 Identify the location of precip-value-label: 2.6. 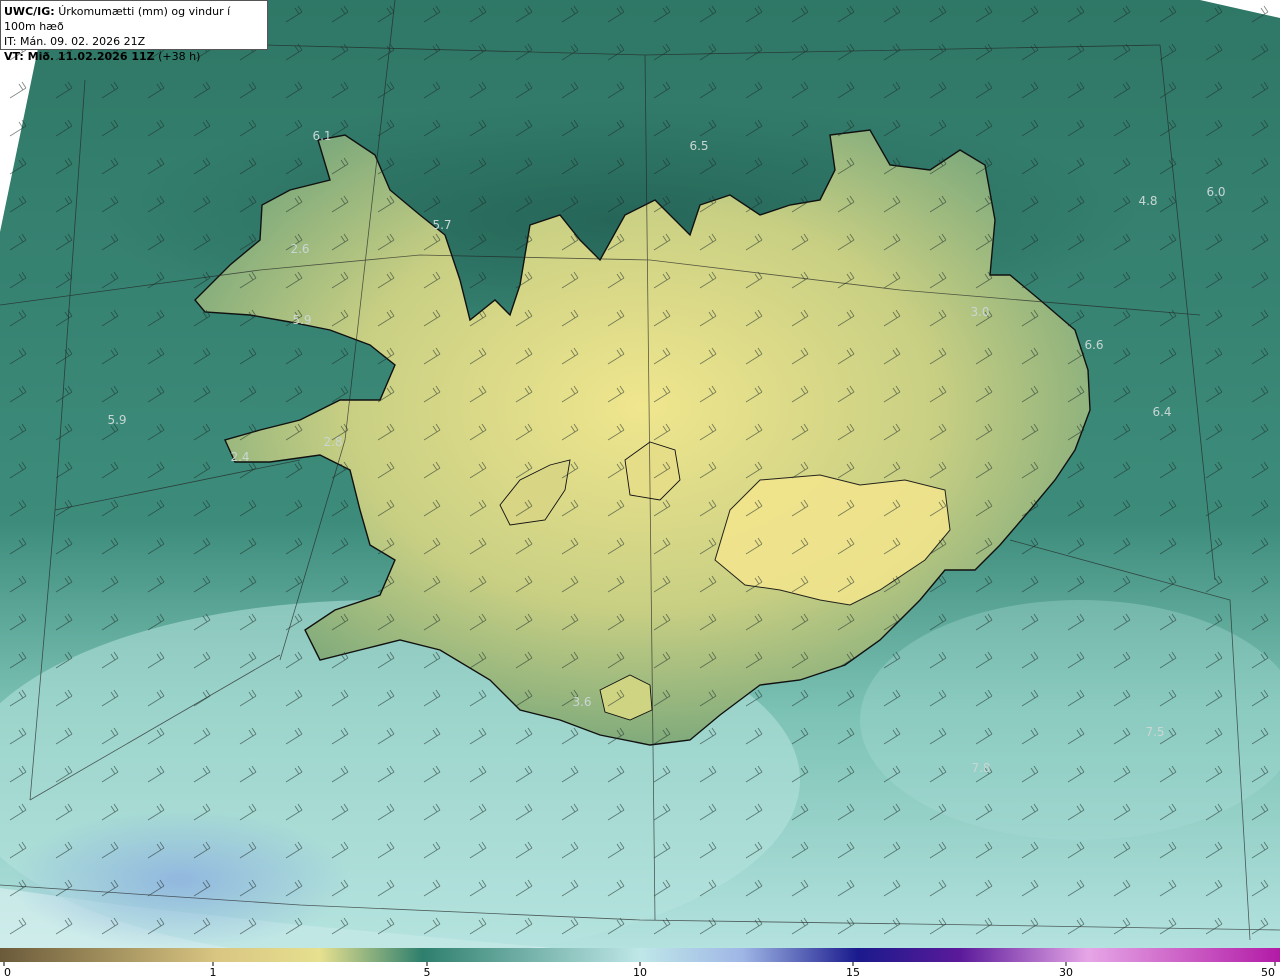
(299, 249).